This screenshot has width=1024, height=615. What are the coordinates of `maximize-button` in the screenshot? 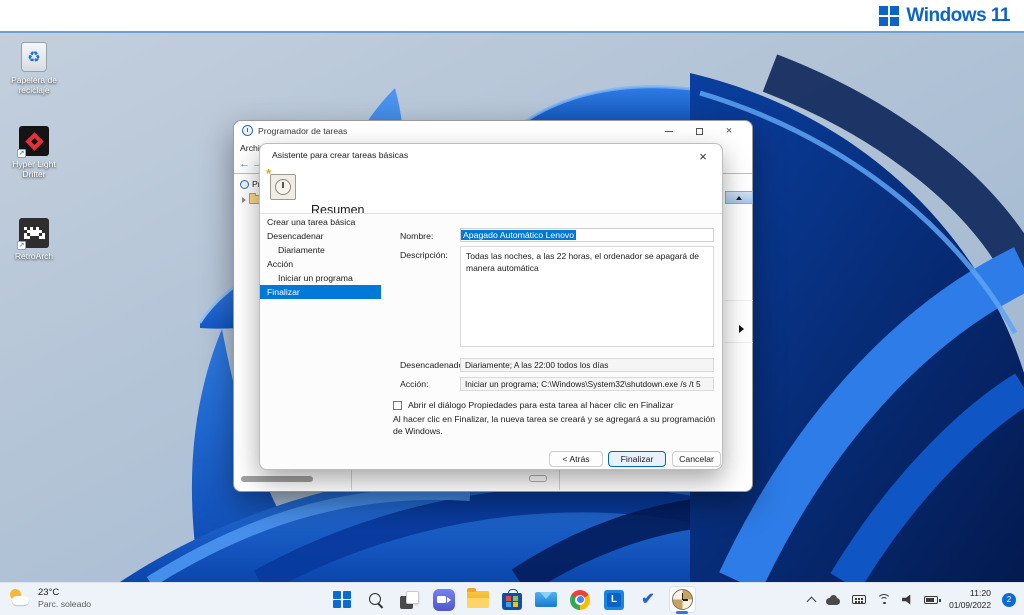 It's located at (699, 131).